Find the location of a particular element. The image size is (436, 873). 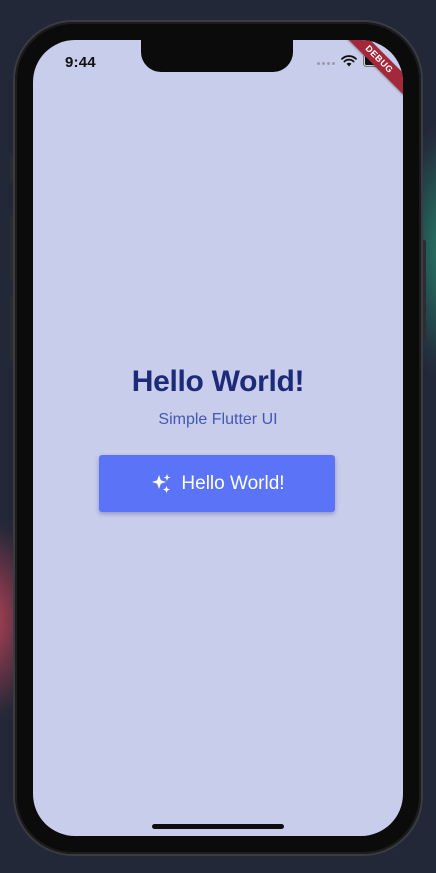

hello-world-button: Hello World! is located at coordinates (217, 483).